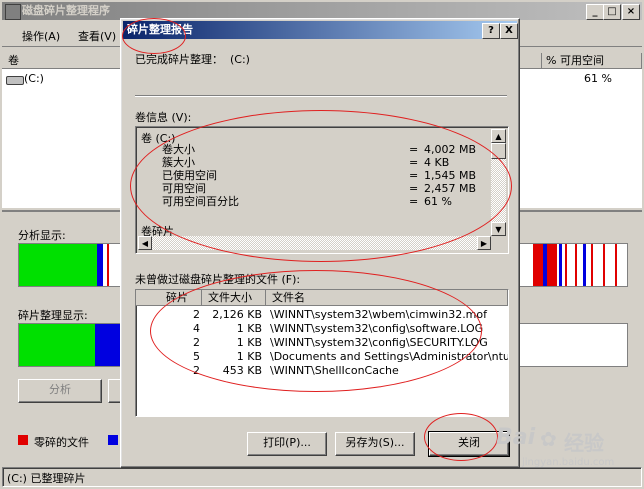 This screenshot has width=644, height=489. Describe the element at coordinates (316, 331) in the screenshot. I see `annotation-circle-files` at that location.